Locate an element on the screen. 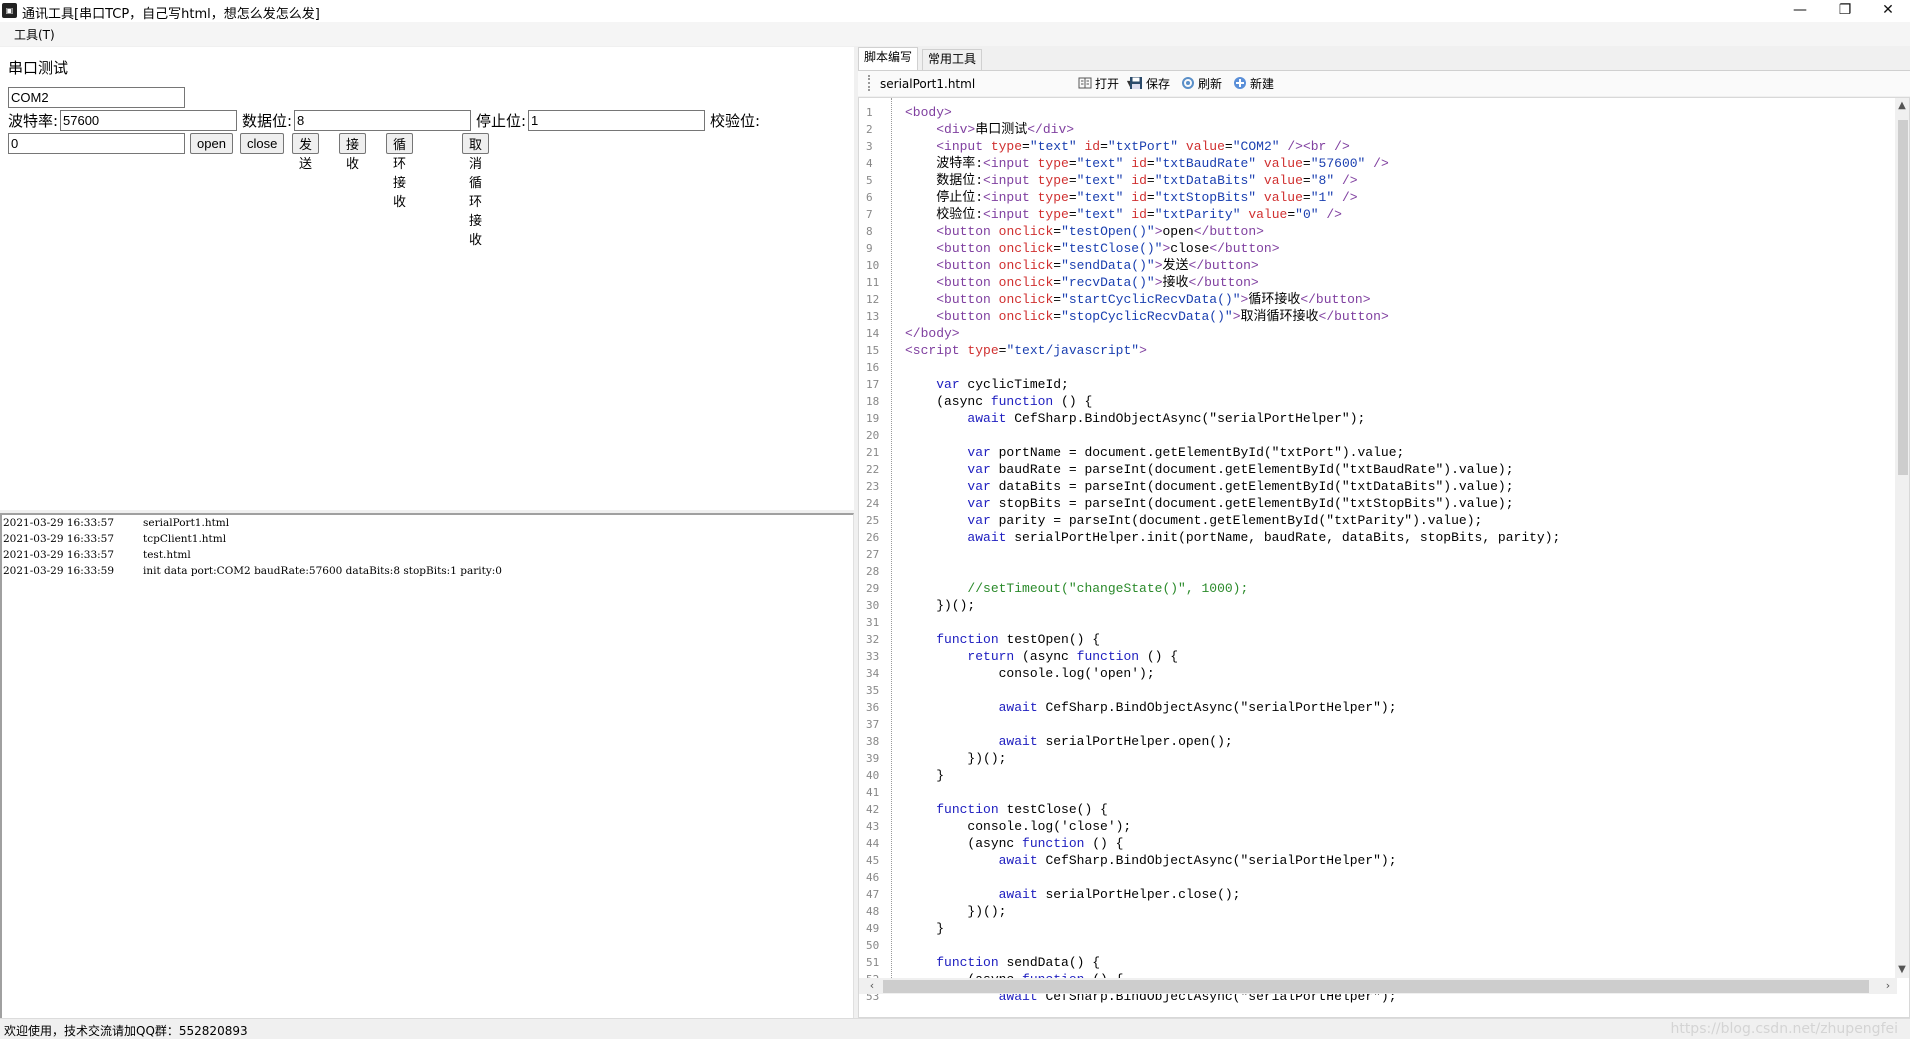 The width and height of the screenshot is (1910, 1039). minimize-button: — is located at coordinates (1800, 11).